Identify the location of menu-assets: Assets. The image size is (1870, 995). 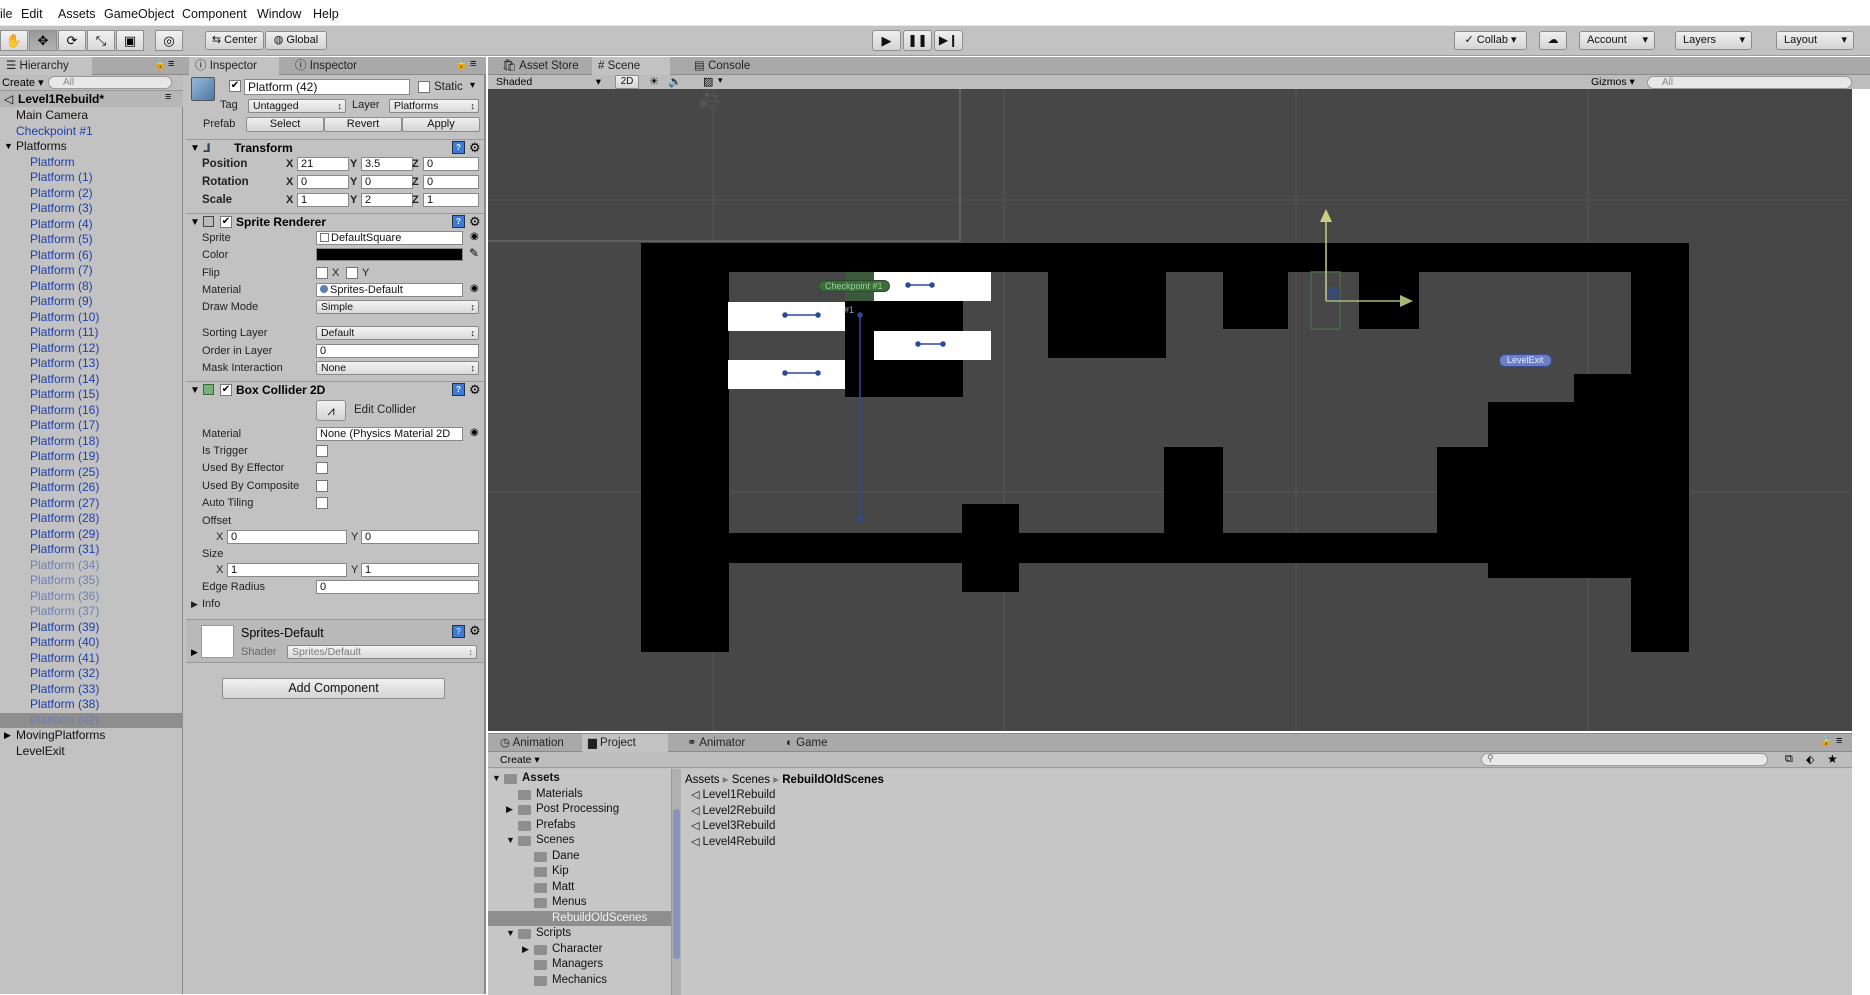
(77, 14).